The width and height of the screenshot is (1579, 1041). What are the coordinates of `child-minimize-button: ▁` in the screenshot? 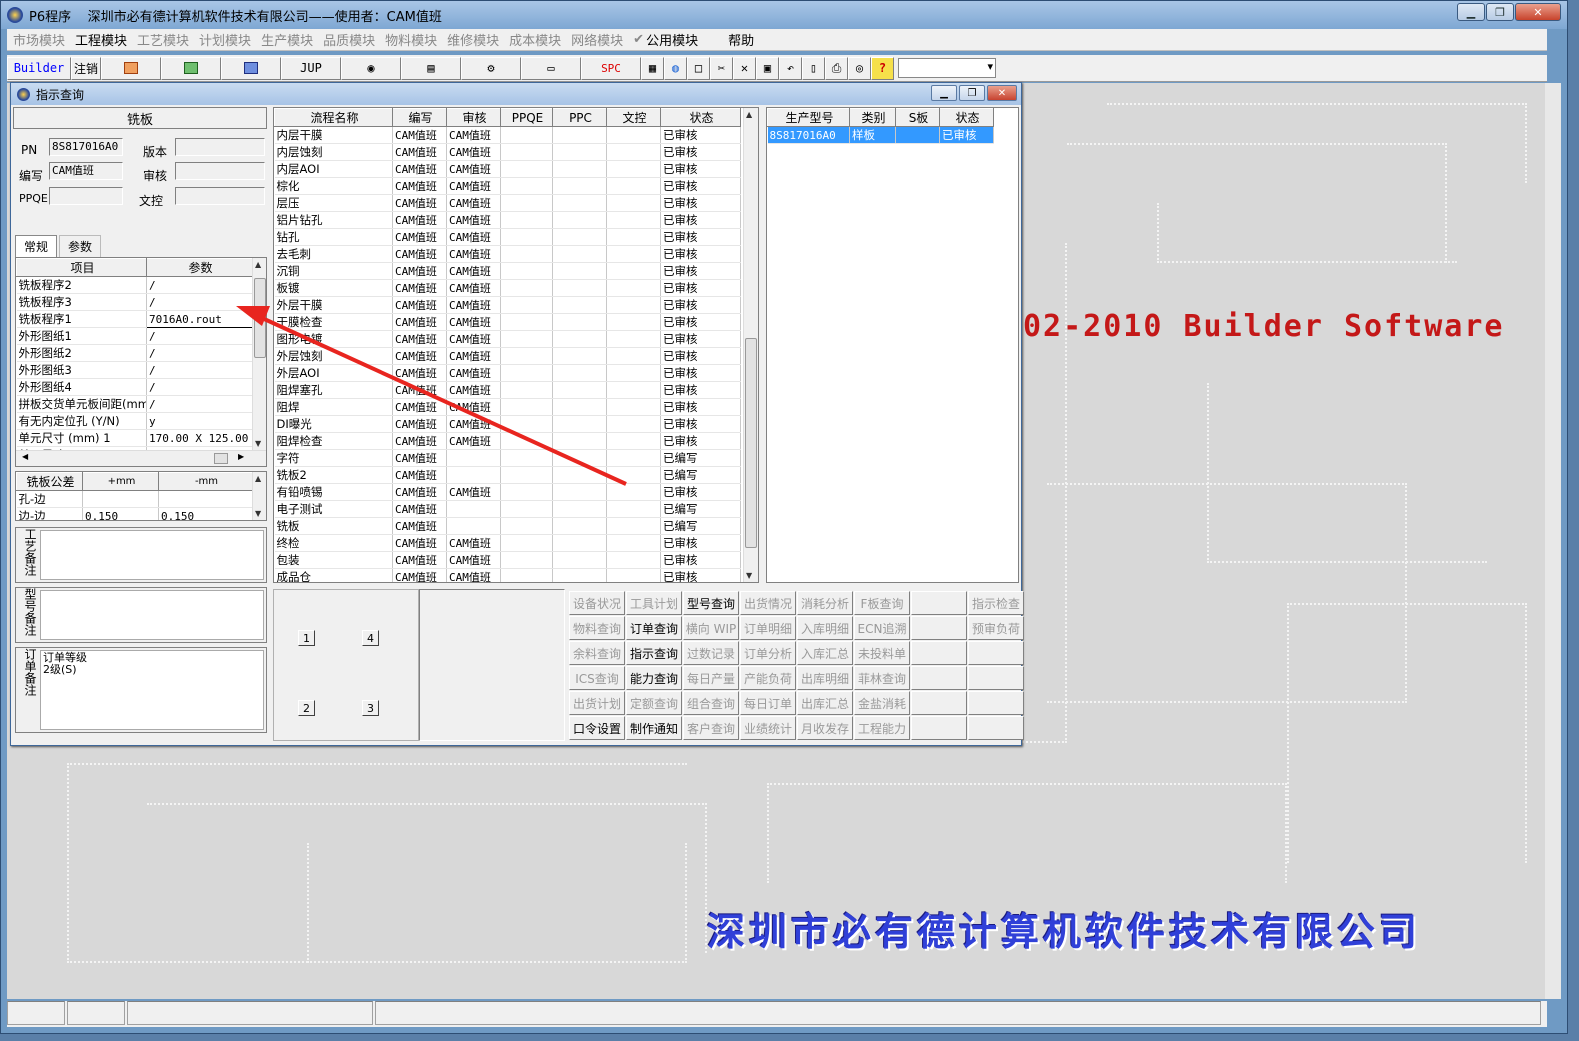 It's located at (944, 93).